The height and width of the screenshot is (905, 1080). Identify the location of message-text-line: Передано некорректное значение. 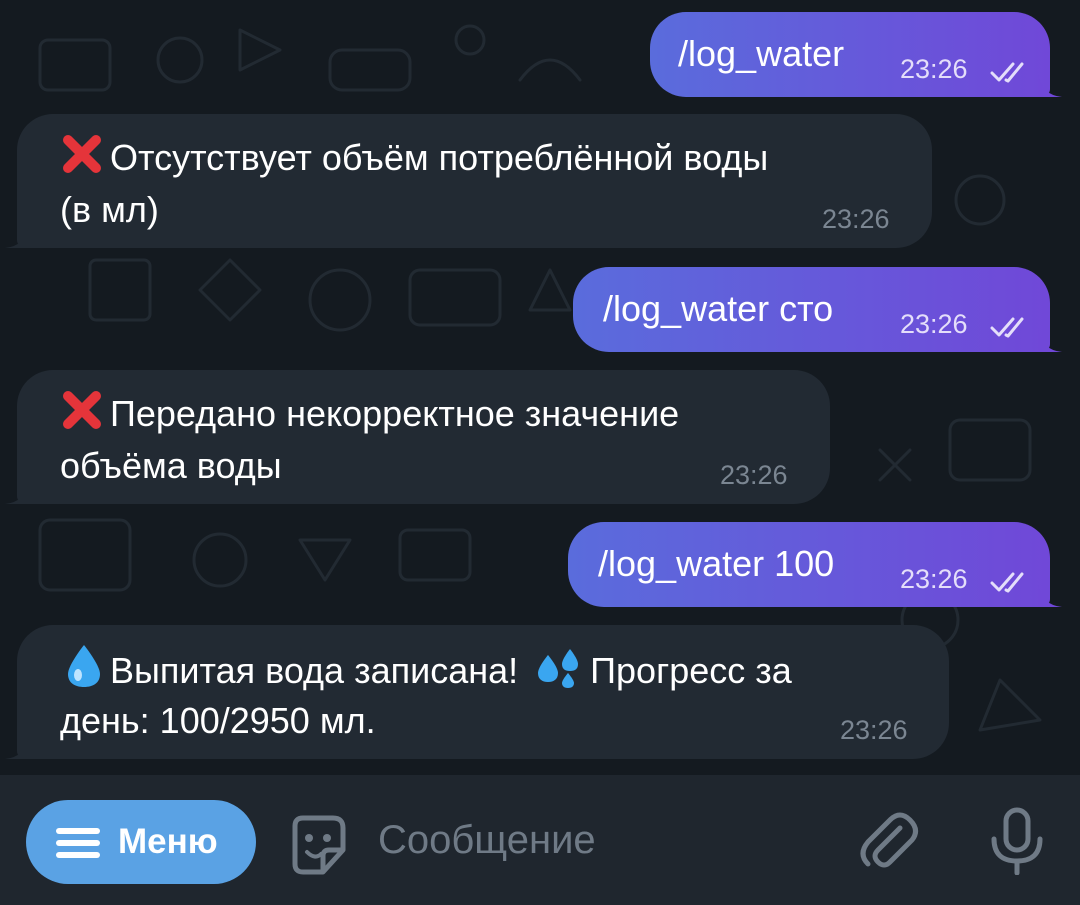
(395, 413).